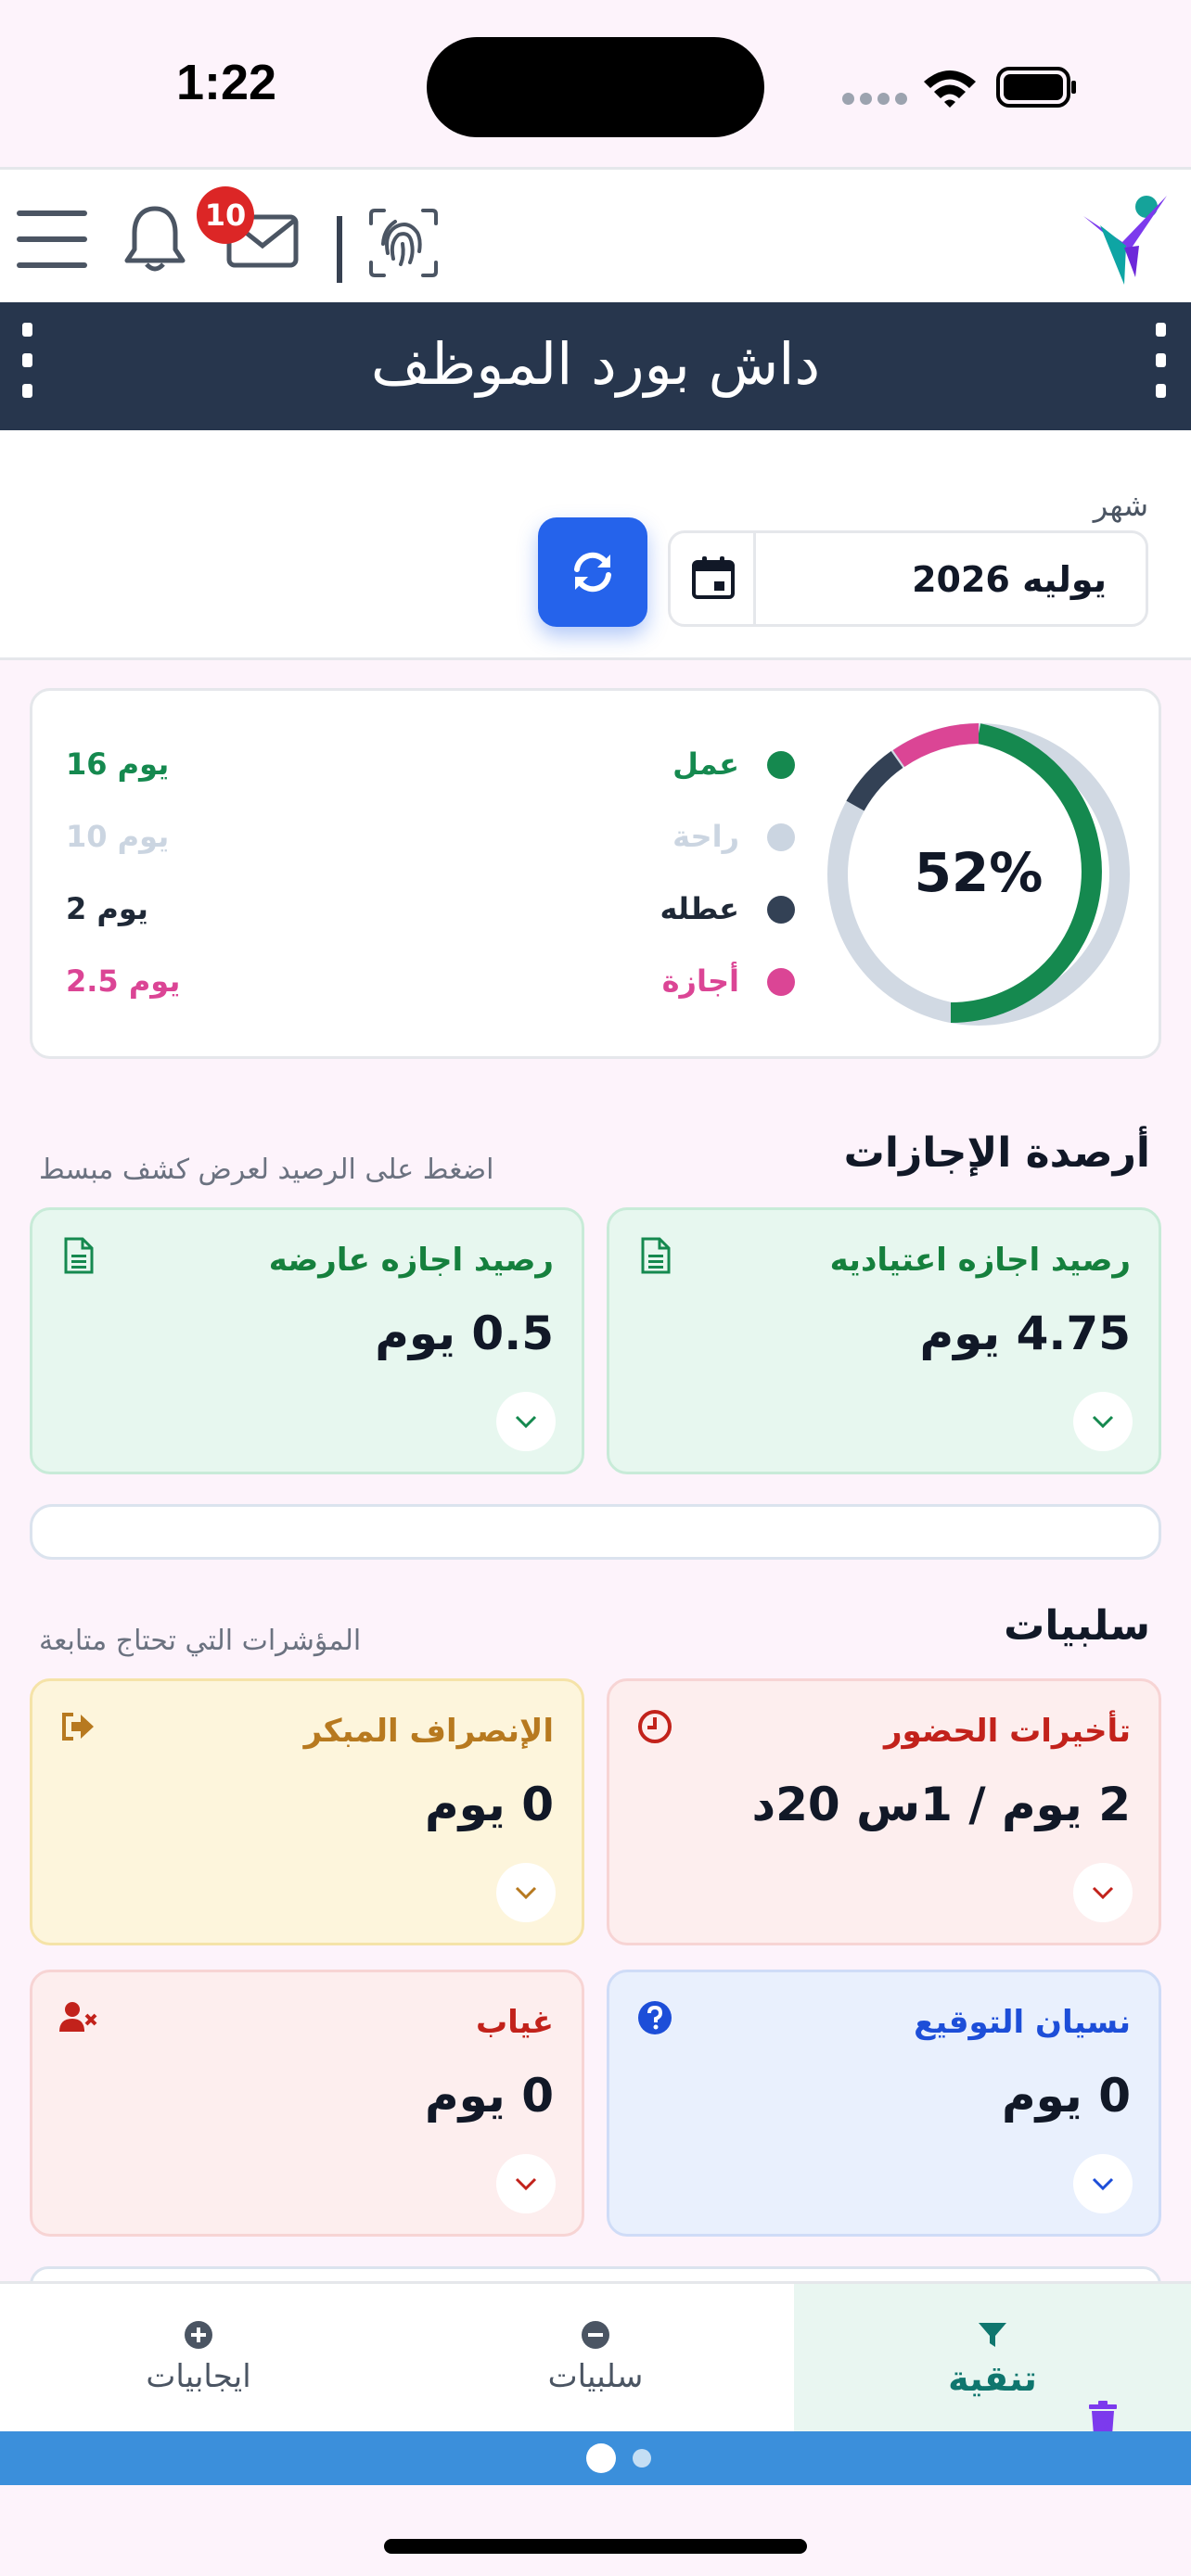  Describe the element at coordinates (154, 240) in the screenshot. I see `bell-icon` at that location.